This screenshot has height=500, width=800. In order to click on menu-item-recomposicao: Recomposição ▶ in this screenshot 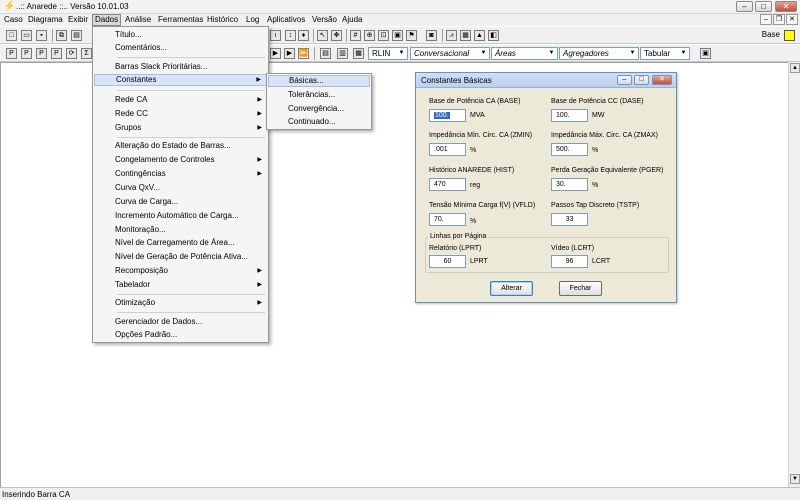, I will do `click(180, 271)`.